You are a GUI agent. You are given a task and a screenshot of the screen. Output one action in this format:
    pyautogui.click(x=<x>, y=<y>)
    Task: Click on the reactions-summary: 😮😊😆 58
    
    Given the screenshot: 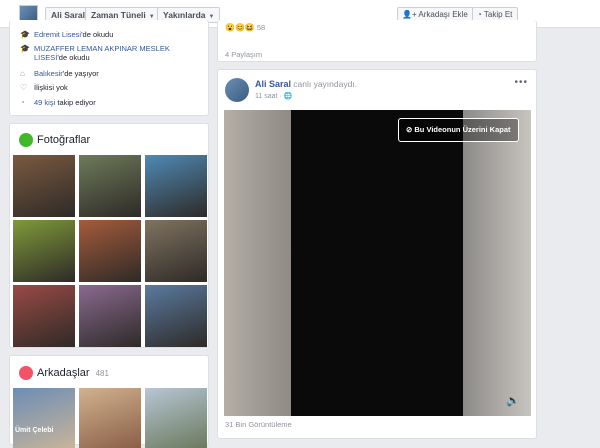 What is the action you would take?
    pyautogui.click(x=245, y=27)
    